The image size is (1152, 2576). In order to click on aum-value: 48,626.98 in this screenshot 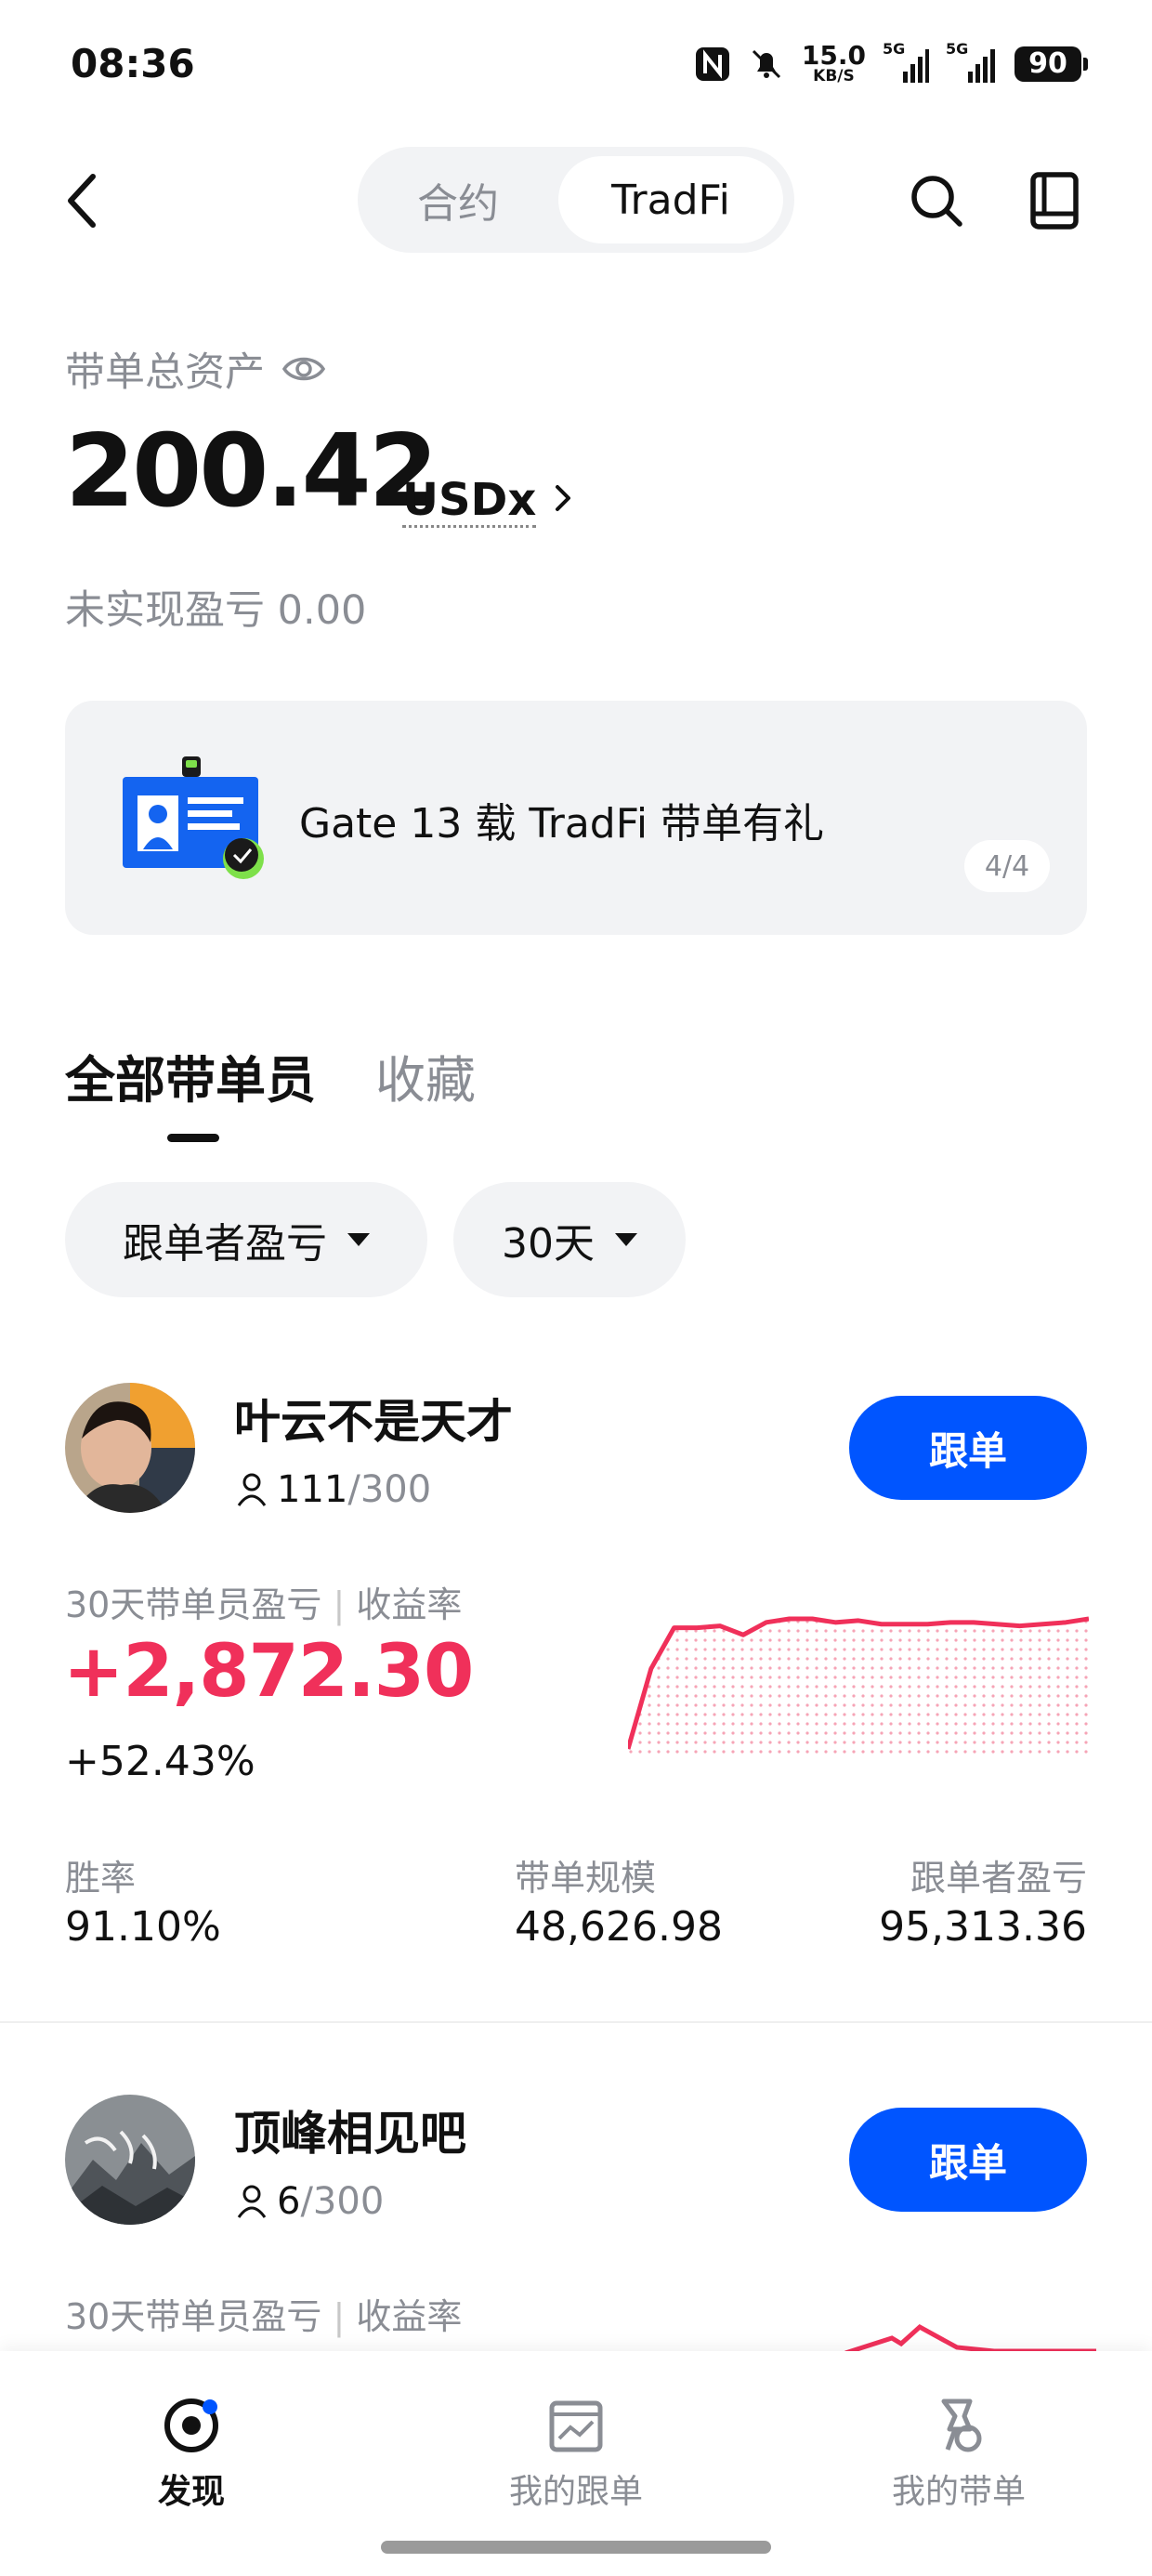, I will do `click(619, 1927)`.